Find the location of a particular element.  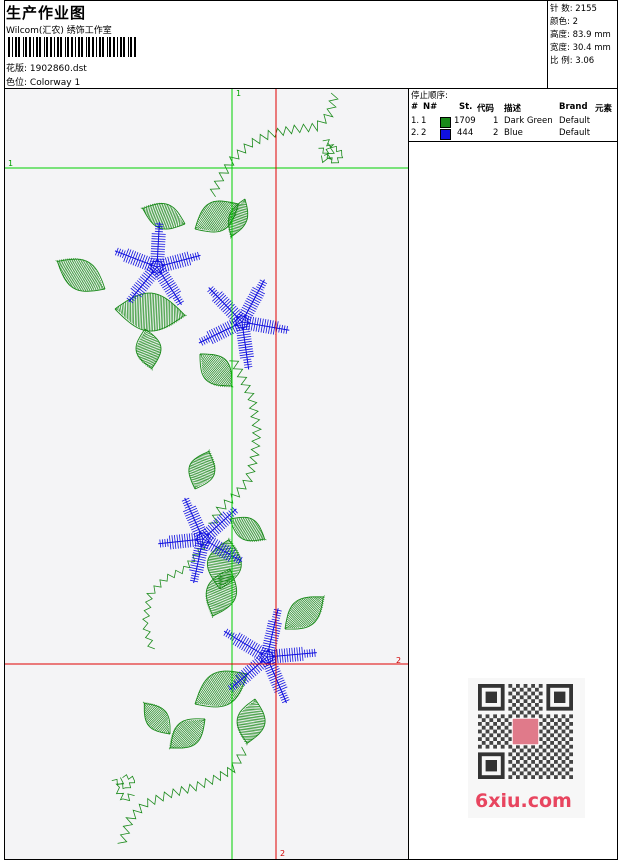

stopseq-divider is located at coordinates (513, 141).